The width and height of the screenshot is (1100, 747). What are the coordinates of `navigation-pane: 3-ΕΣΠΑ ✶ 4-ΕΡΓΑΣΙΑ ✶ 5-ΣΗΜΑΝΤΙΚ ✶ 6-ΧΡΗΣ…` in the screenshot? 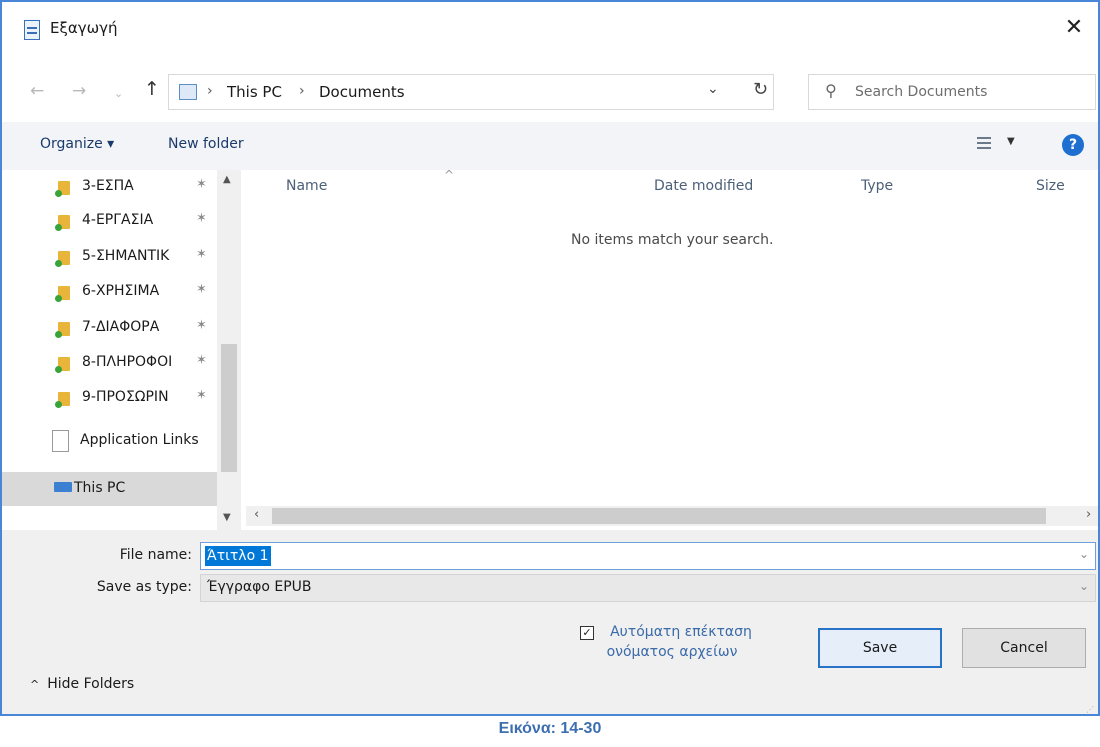 It's located at (123, 350).